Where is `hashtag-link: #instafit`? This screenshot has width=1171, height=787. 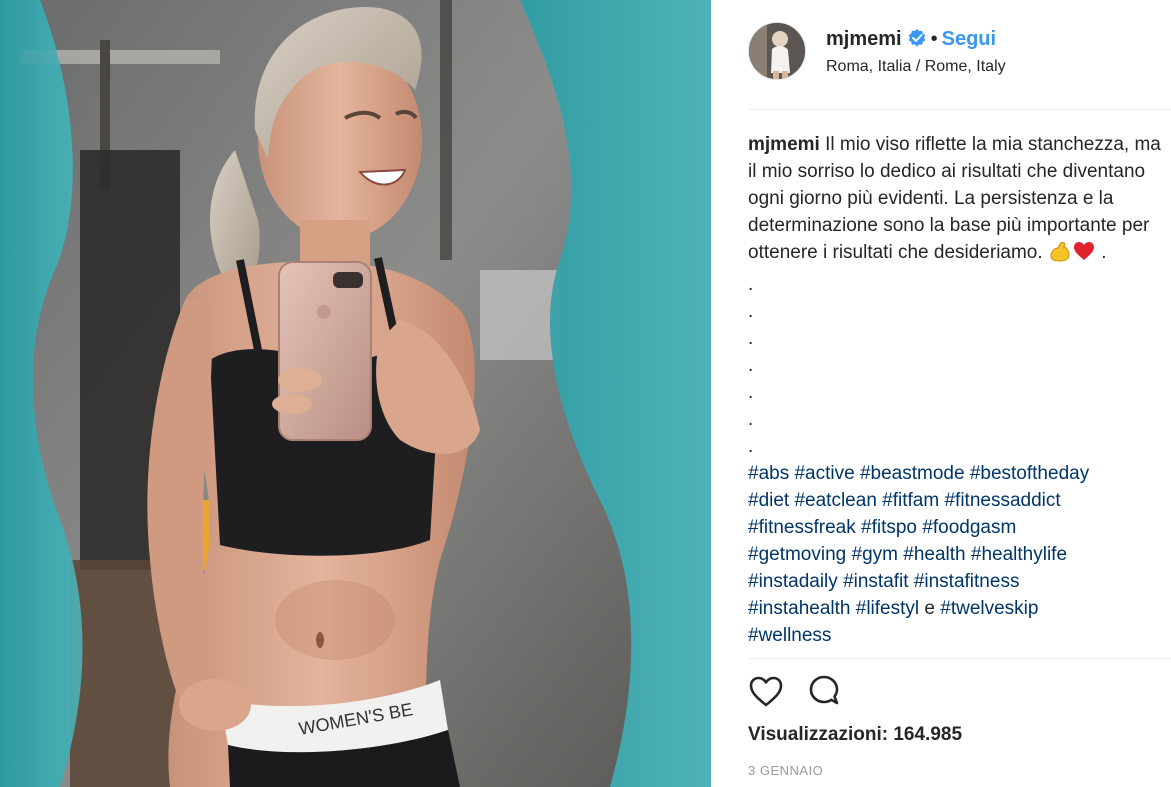
hashtag-link: #instafit is located at coordinates (875, 581).